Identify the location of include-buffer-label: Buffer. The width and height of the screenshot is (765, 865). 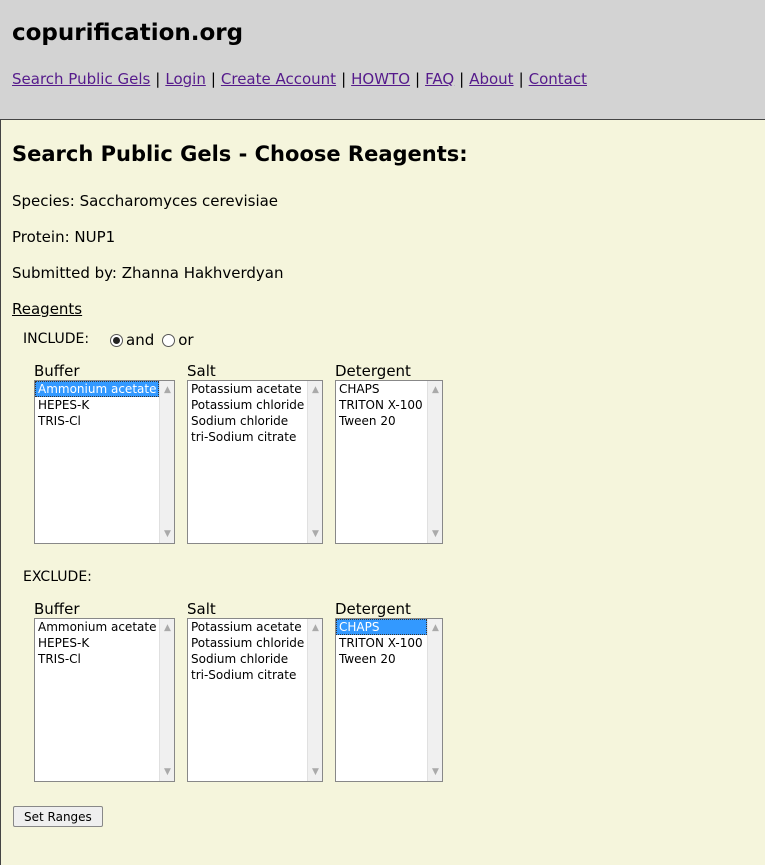
(57, 371).